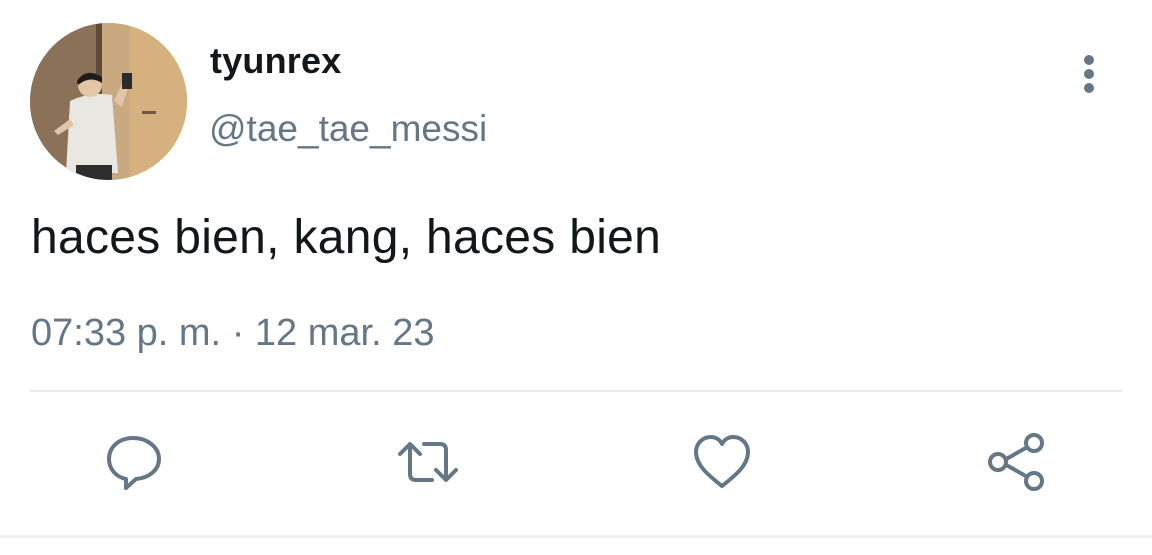 The height and width of the screenshot is (555, 1152). Describe the element at coordinates (576, 391) in the screenshot. I see `divider` at that location.